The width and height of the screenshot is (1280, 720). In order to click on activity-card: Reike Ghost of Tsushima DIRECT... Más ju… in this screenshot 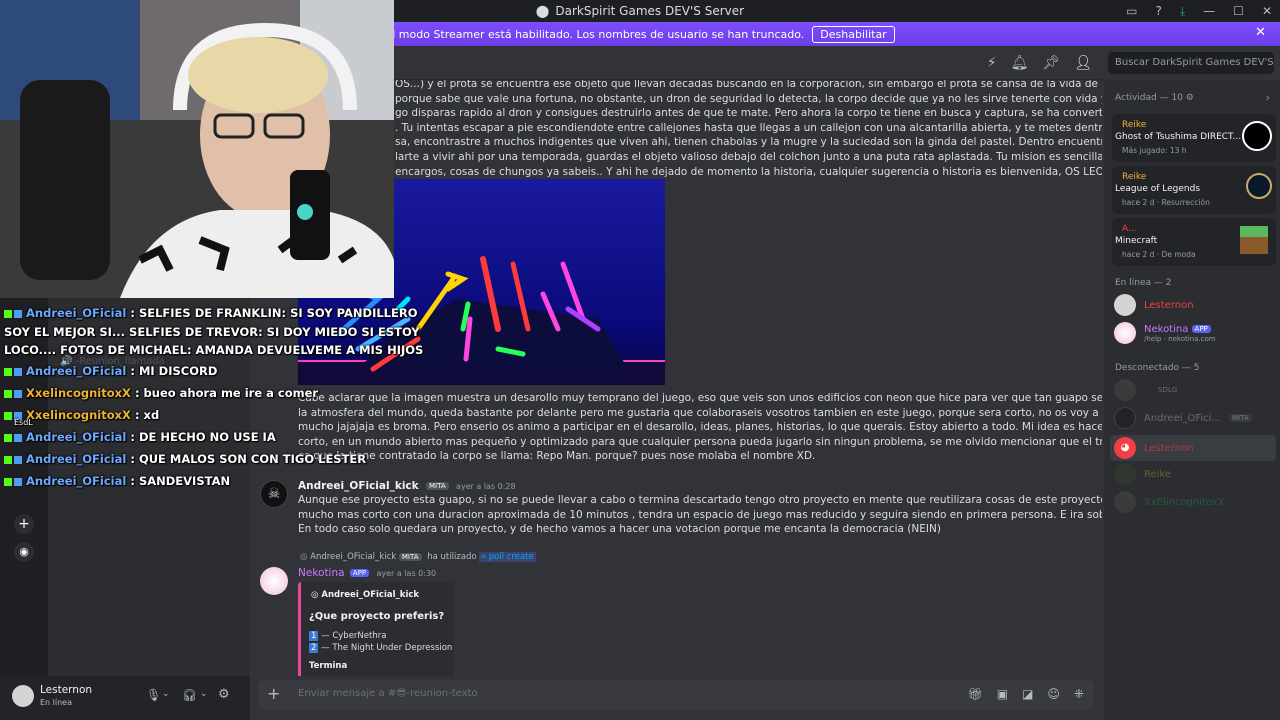, I will do `click(1194, 138)`.